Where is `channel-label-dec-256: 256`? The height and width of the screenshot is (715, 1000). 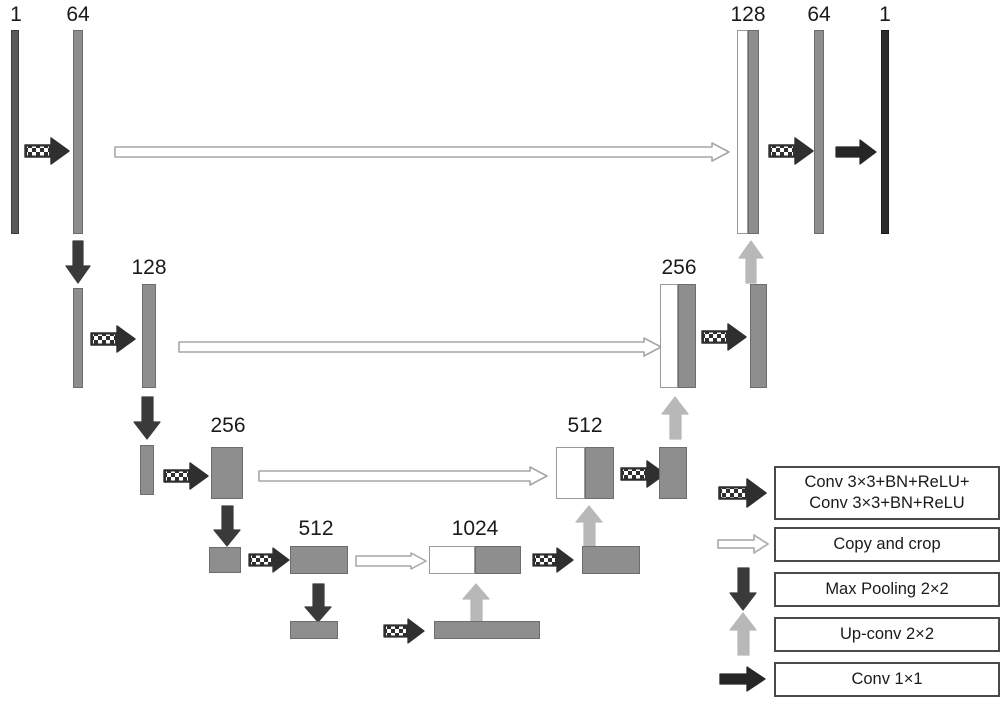
channel-label-dec-256: 256 is located at coordinates (679, 267).